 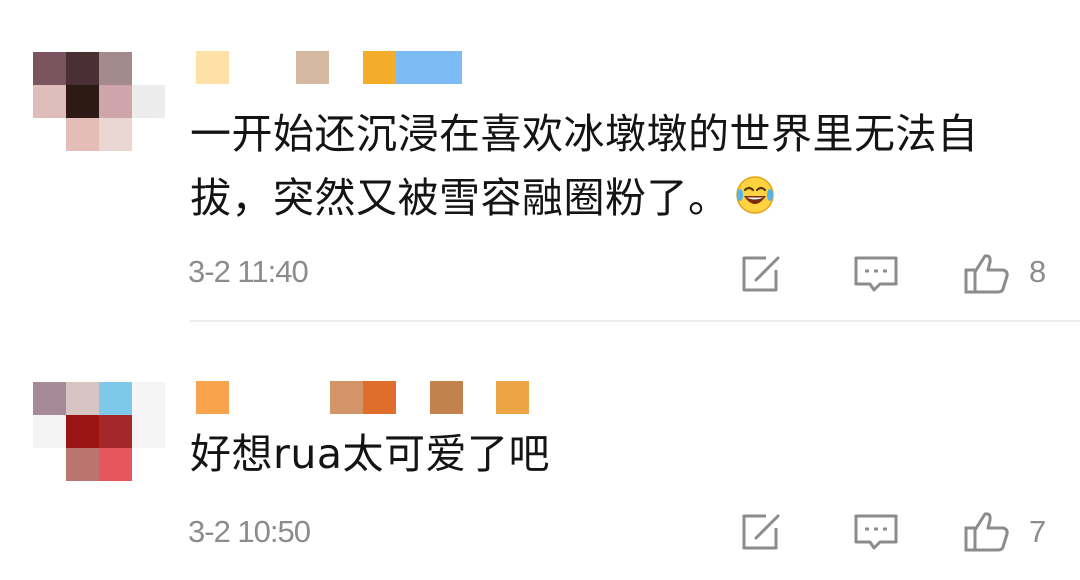 What do you see at coordinates (1038, 531) in the screenshot?
I see `like-count: 7` at bounding box center [1038, 531].